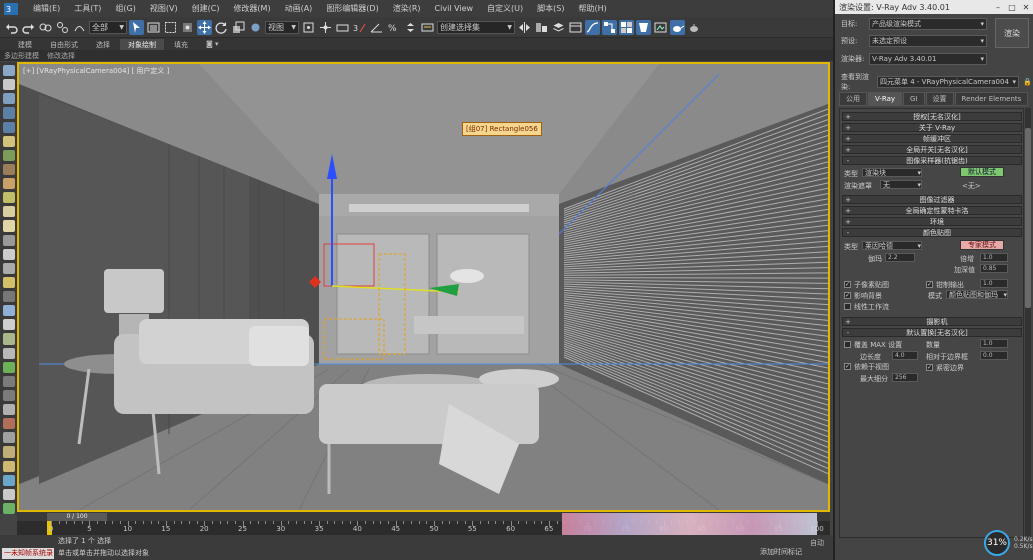  Describe the element at coordinates (238, 27) in the screenshot. I see `scale-button` at that location.